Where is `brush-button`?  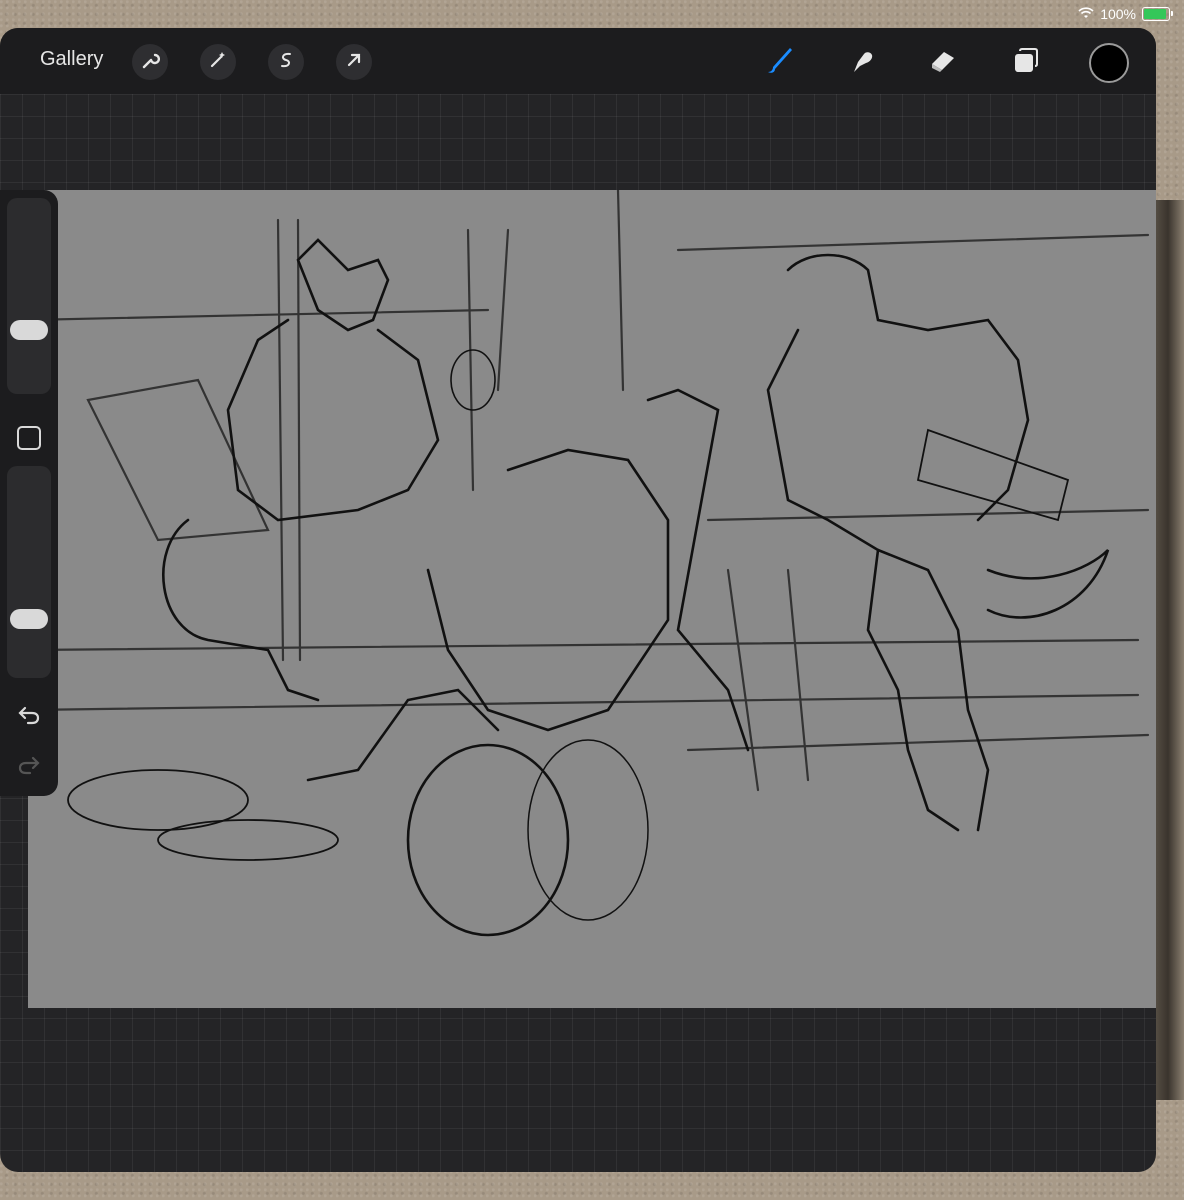
brush-button is located at coordinates (780, 62).